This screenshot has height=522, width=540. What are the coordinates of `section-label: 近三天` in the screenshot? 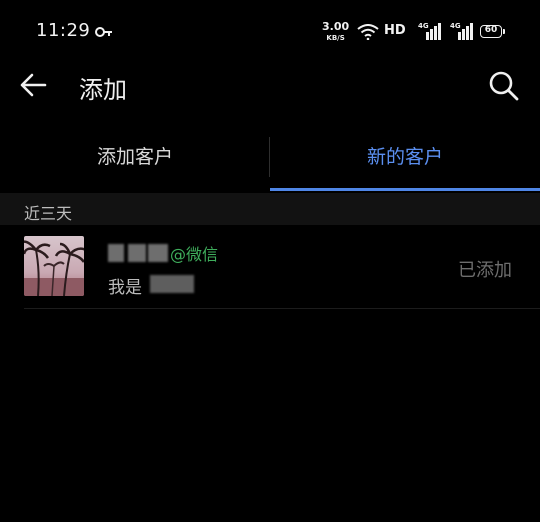 It's located at (48, 213).